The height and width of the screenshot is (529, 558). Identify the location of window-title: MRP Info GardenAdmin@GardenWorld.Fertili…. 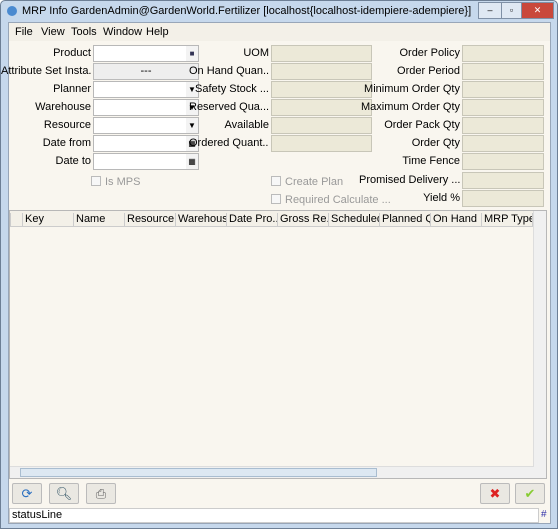
(247, 11).